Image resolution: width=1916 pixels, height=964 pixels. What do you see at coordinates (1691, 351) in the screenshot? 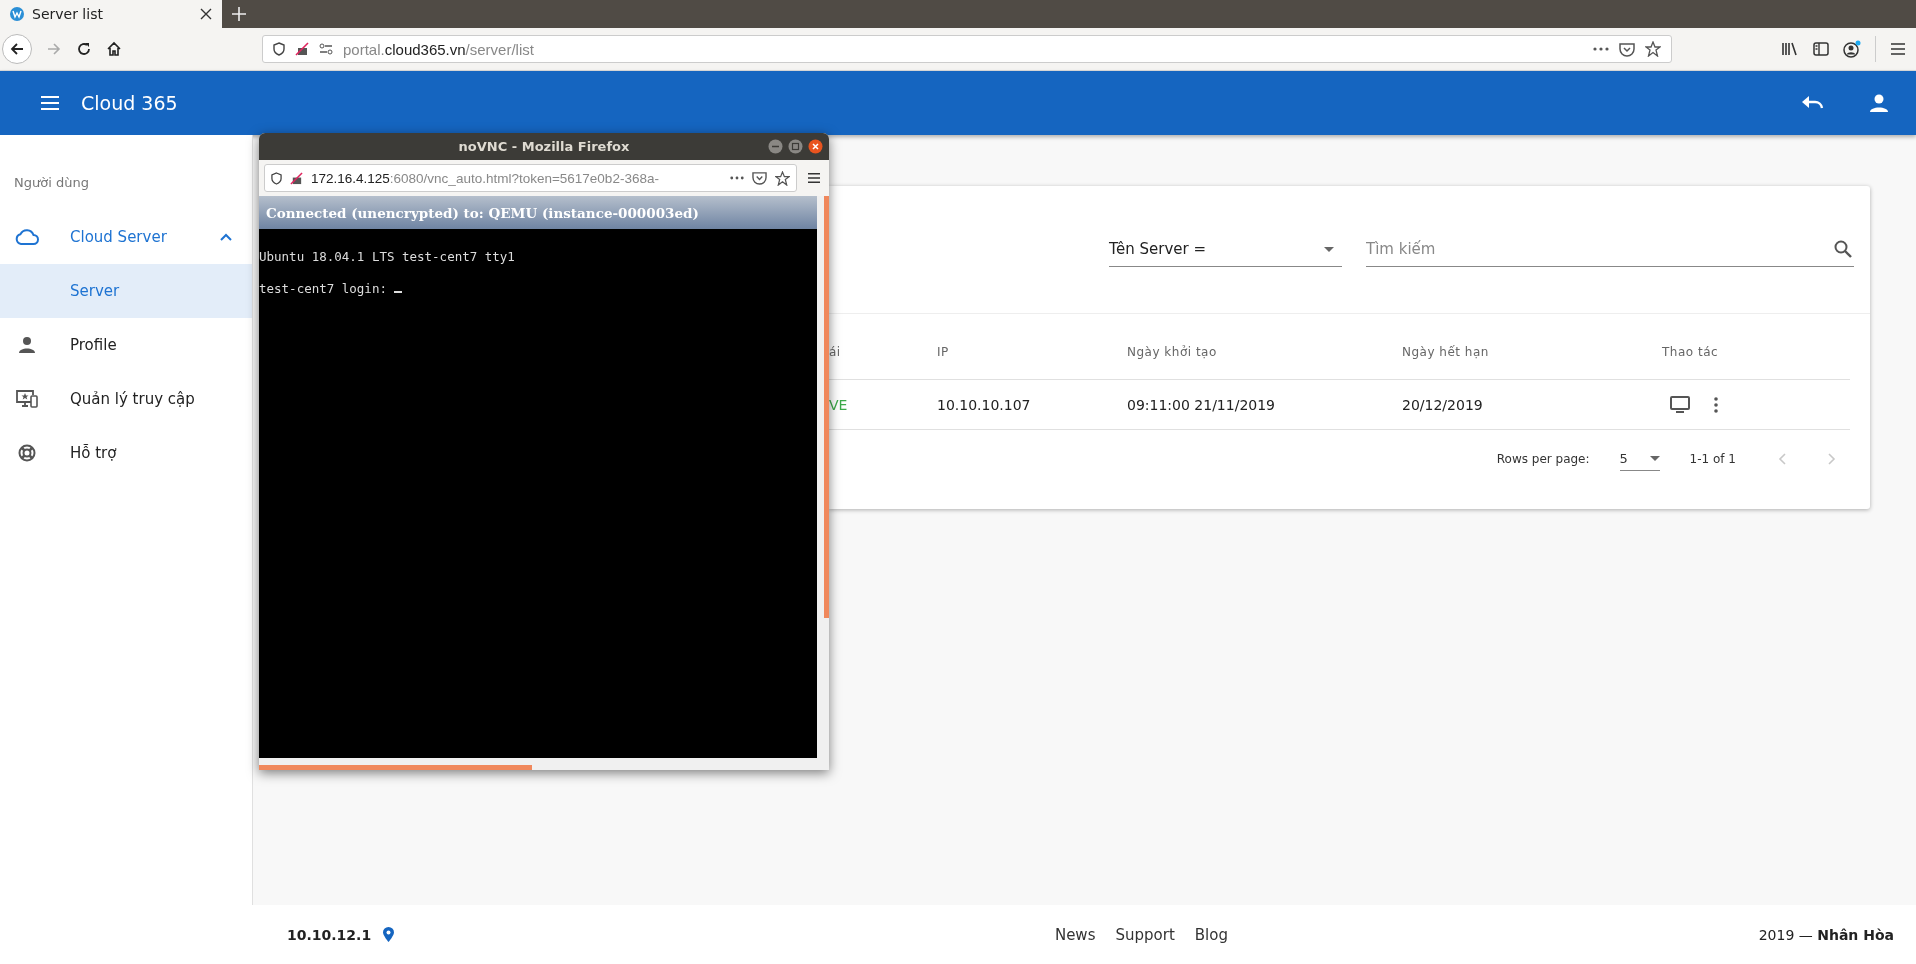
I see `column-header: Thao tác` at bounding box center [1691, 351].